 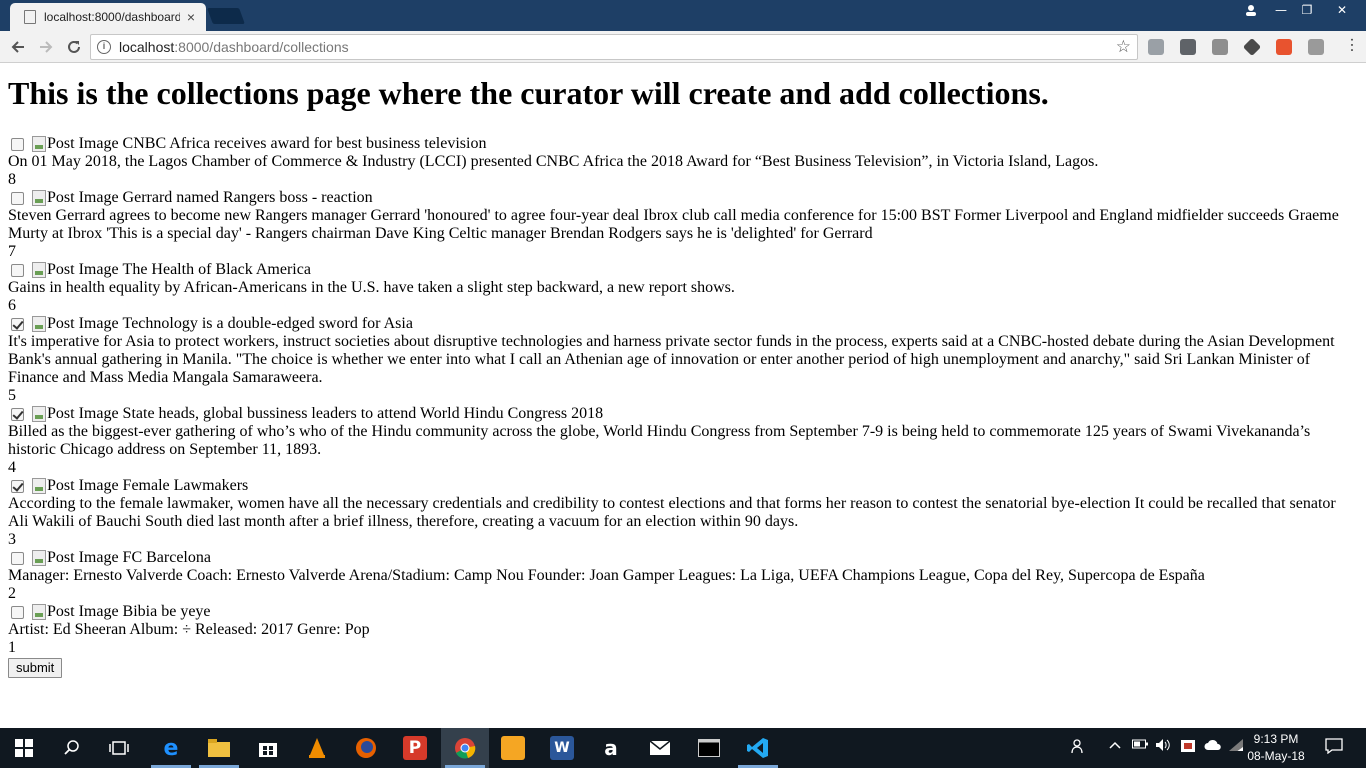 I want to click on url-path: :8000/dashboard/collections, so click(x=261, y=47).